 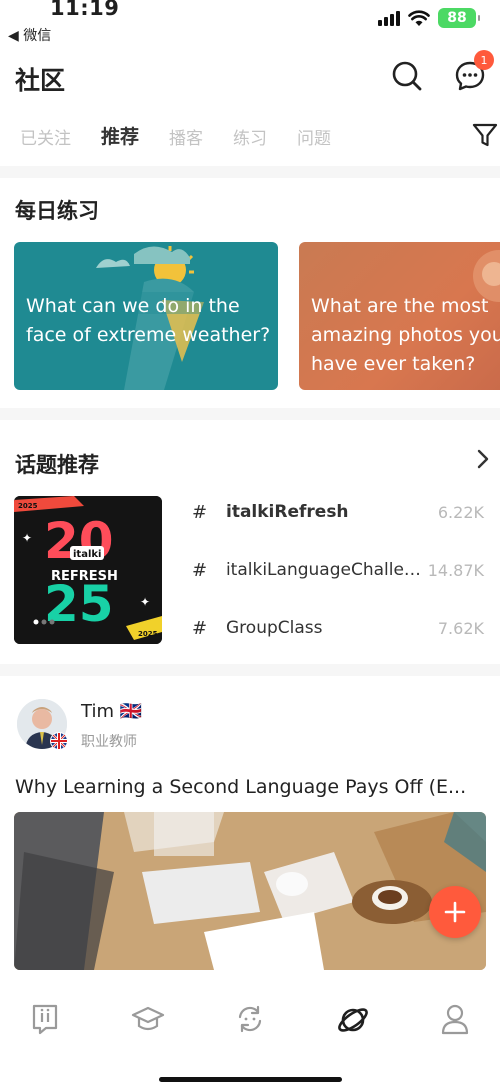 I want to click on status-indicators: 88, so click(x=429, y=18).